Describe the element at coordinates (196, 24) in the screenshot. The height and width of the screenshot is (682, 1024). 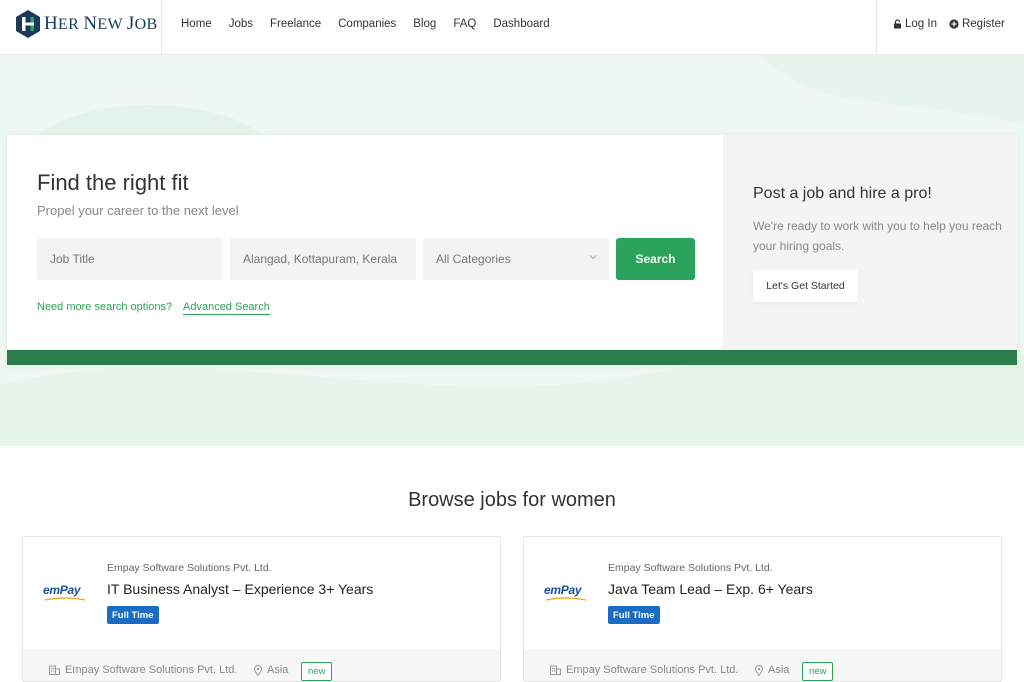
I see `nav-home: Home` at that location.